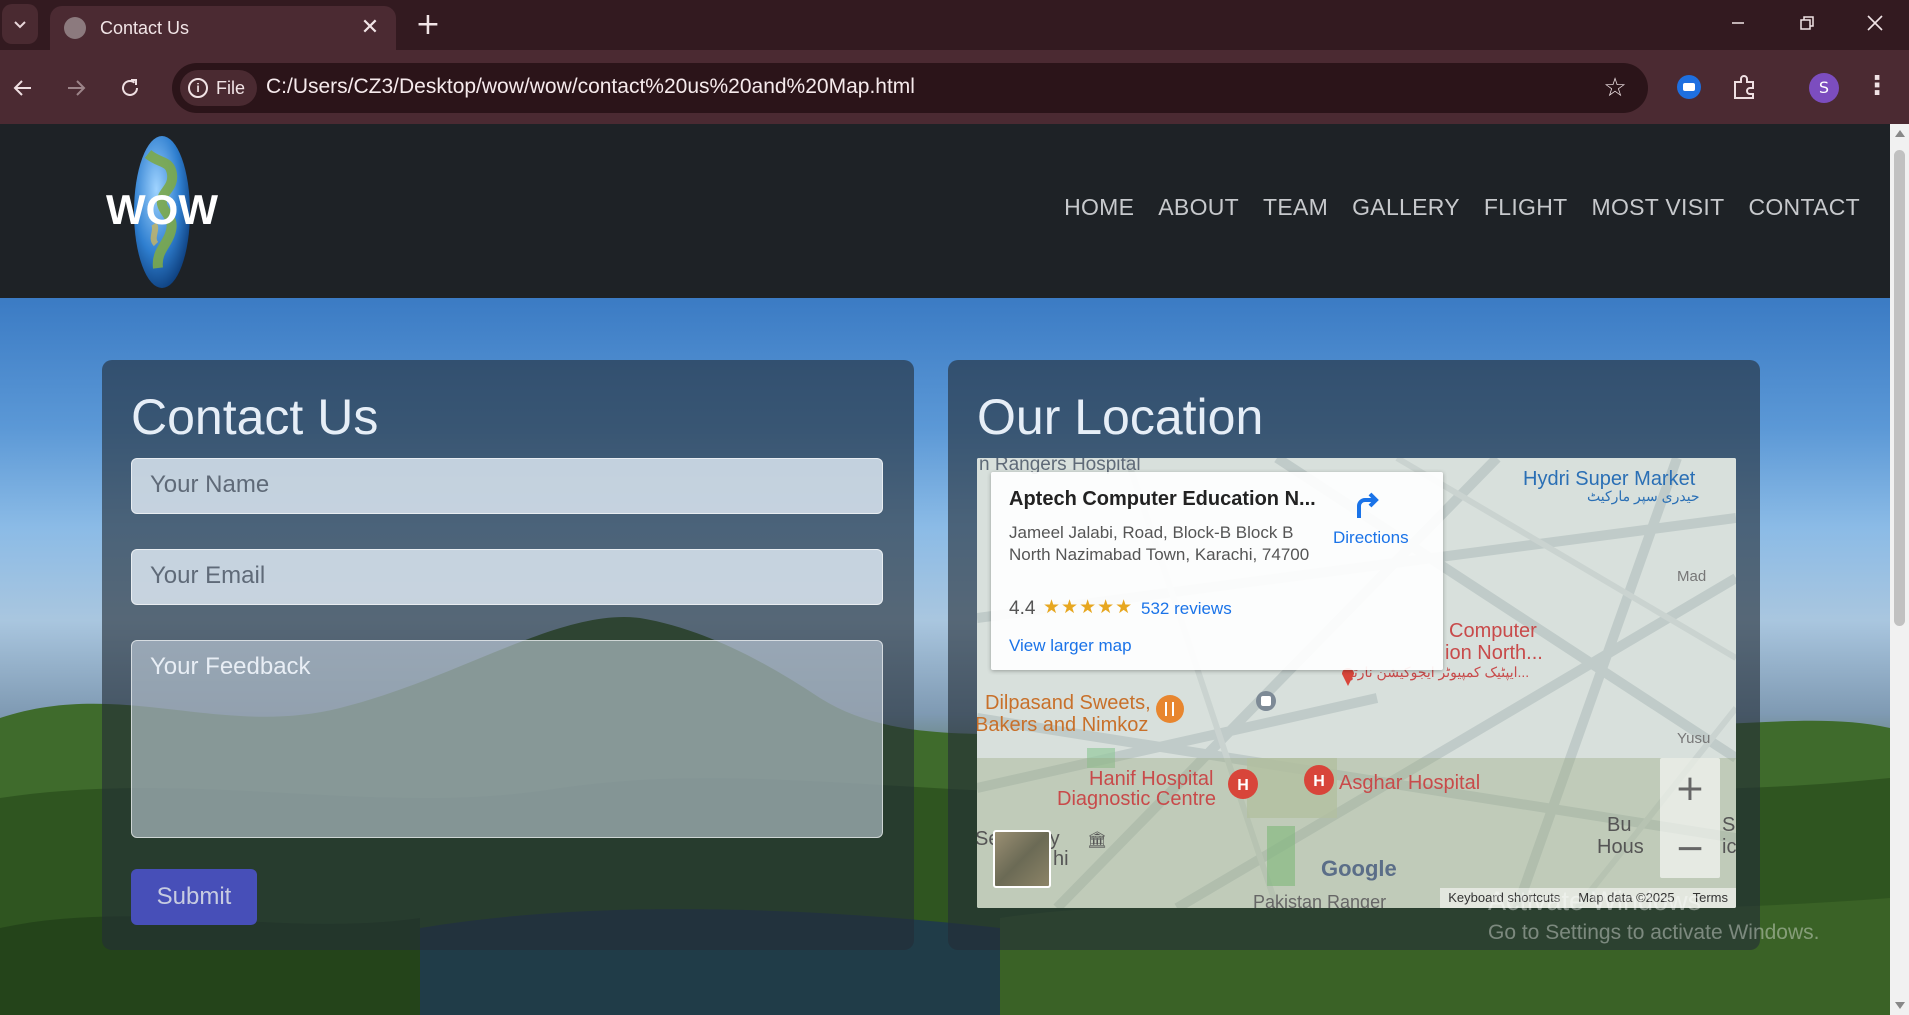 This screenshot has width=1909, height=1015. I want to click on globe-icon, so click(75, 28).